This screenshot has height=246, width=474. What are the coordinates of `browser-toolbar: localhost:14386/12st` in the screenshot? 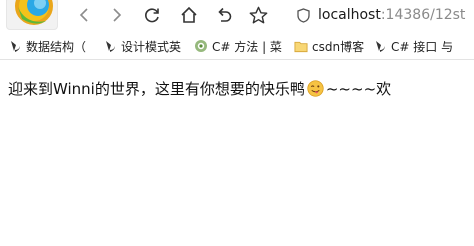 It's located at (237, 16).